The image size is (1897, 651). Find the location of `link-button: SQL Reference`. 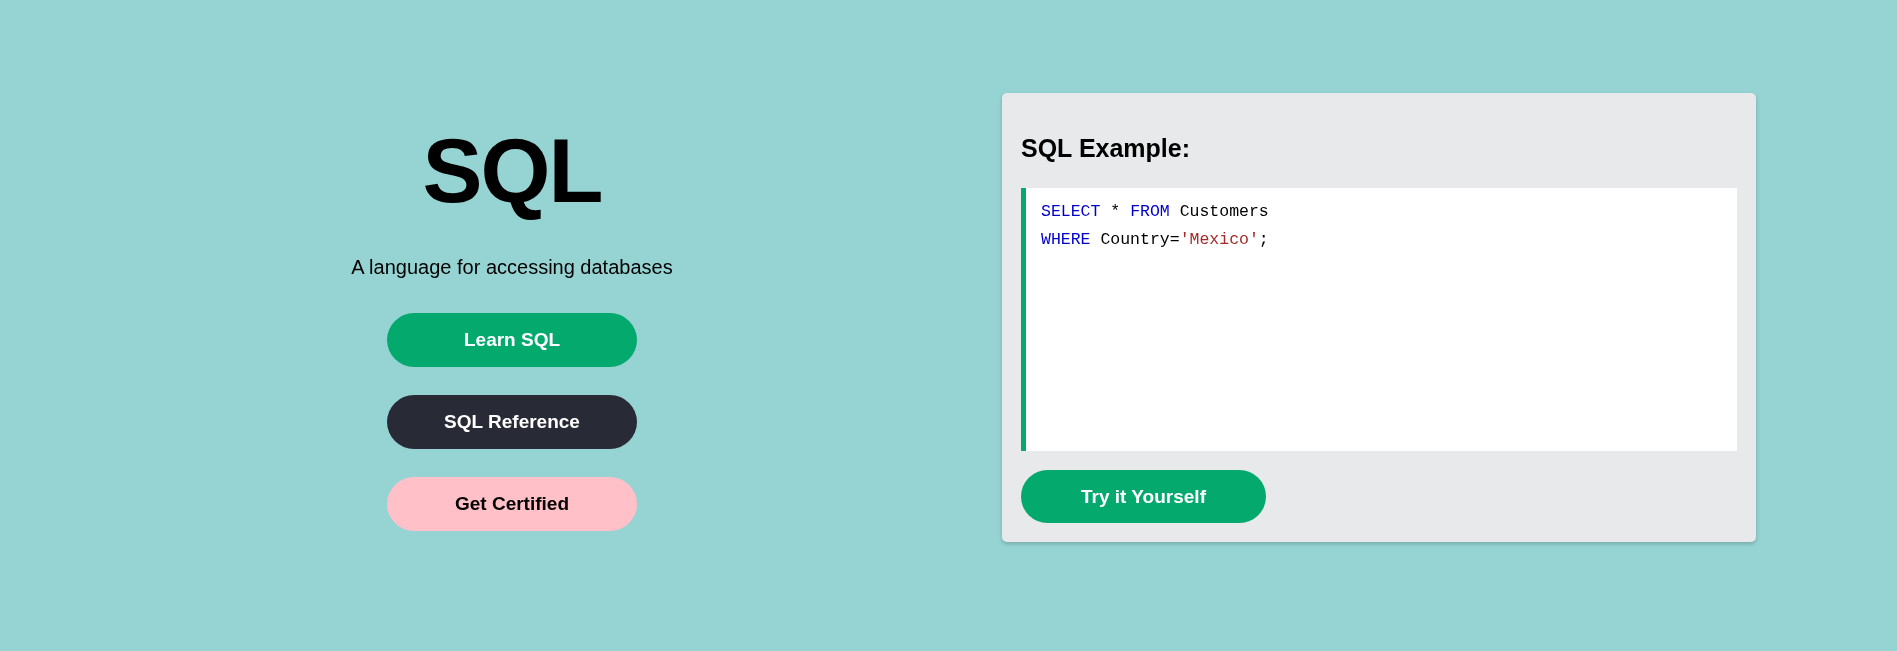

link-button: SQL Reference is located at coordinates (512, 422).